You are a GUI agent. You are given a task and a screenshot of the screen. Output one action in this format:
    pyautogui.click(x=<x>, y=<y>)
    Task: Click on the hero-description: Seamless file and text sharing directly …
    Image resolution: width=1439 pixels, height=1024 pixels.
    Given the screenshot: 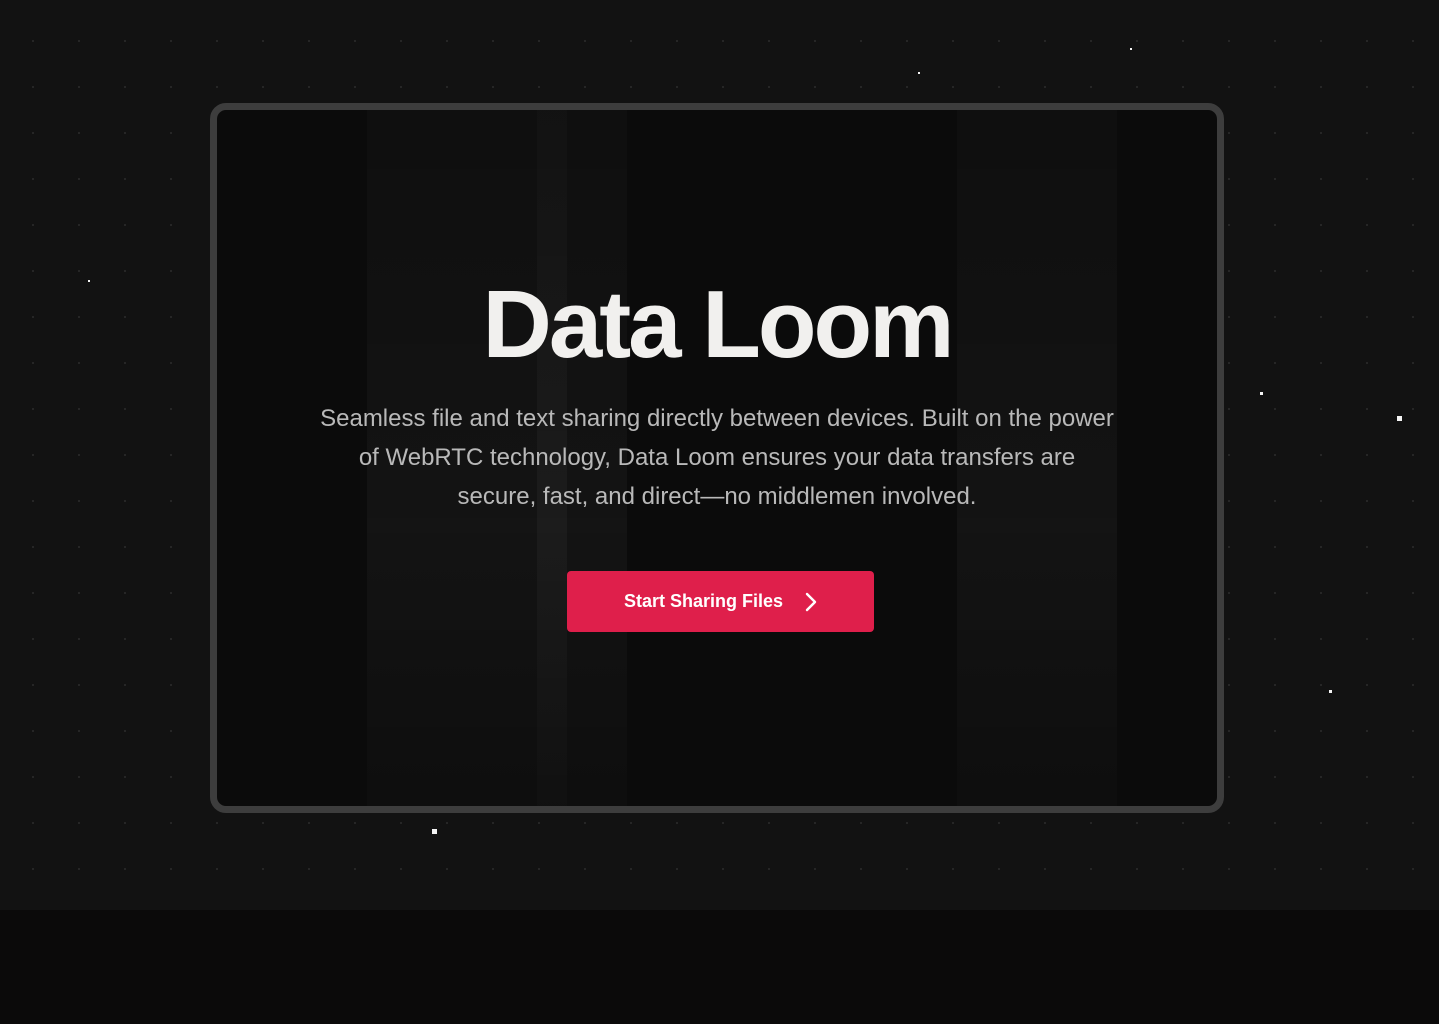 What is the action you would take?
    pyautogui.click(x=717, y=457)
    